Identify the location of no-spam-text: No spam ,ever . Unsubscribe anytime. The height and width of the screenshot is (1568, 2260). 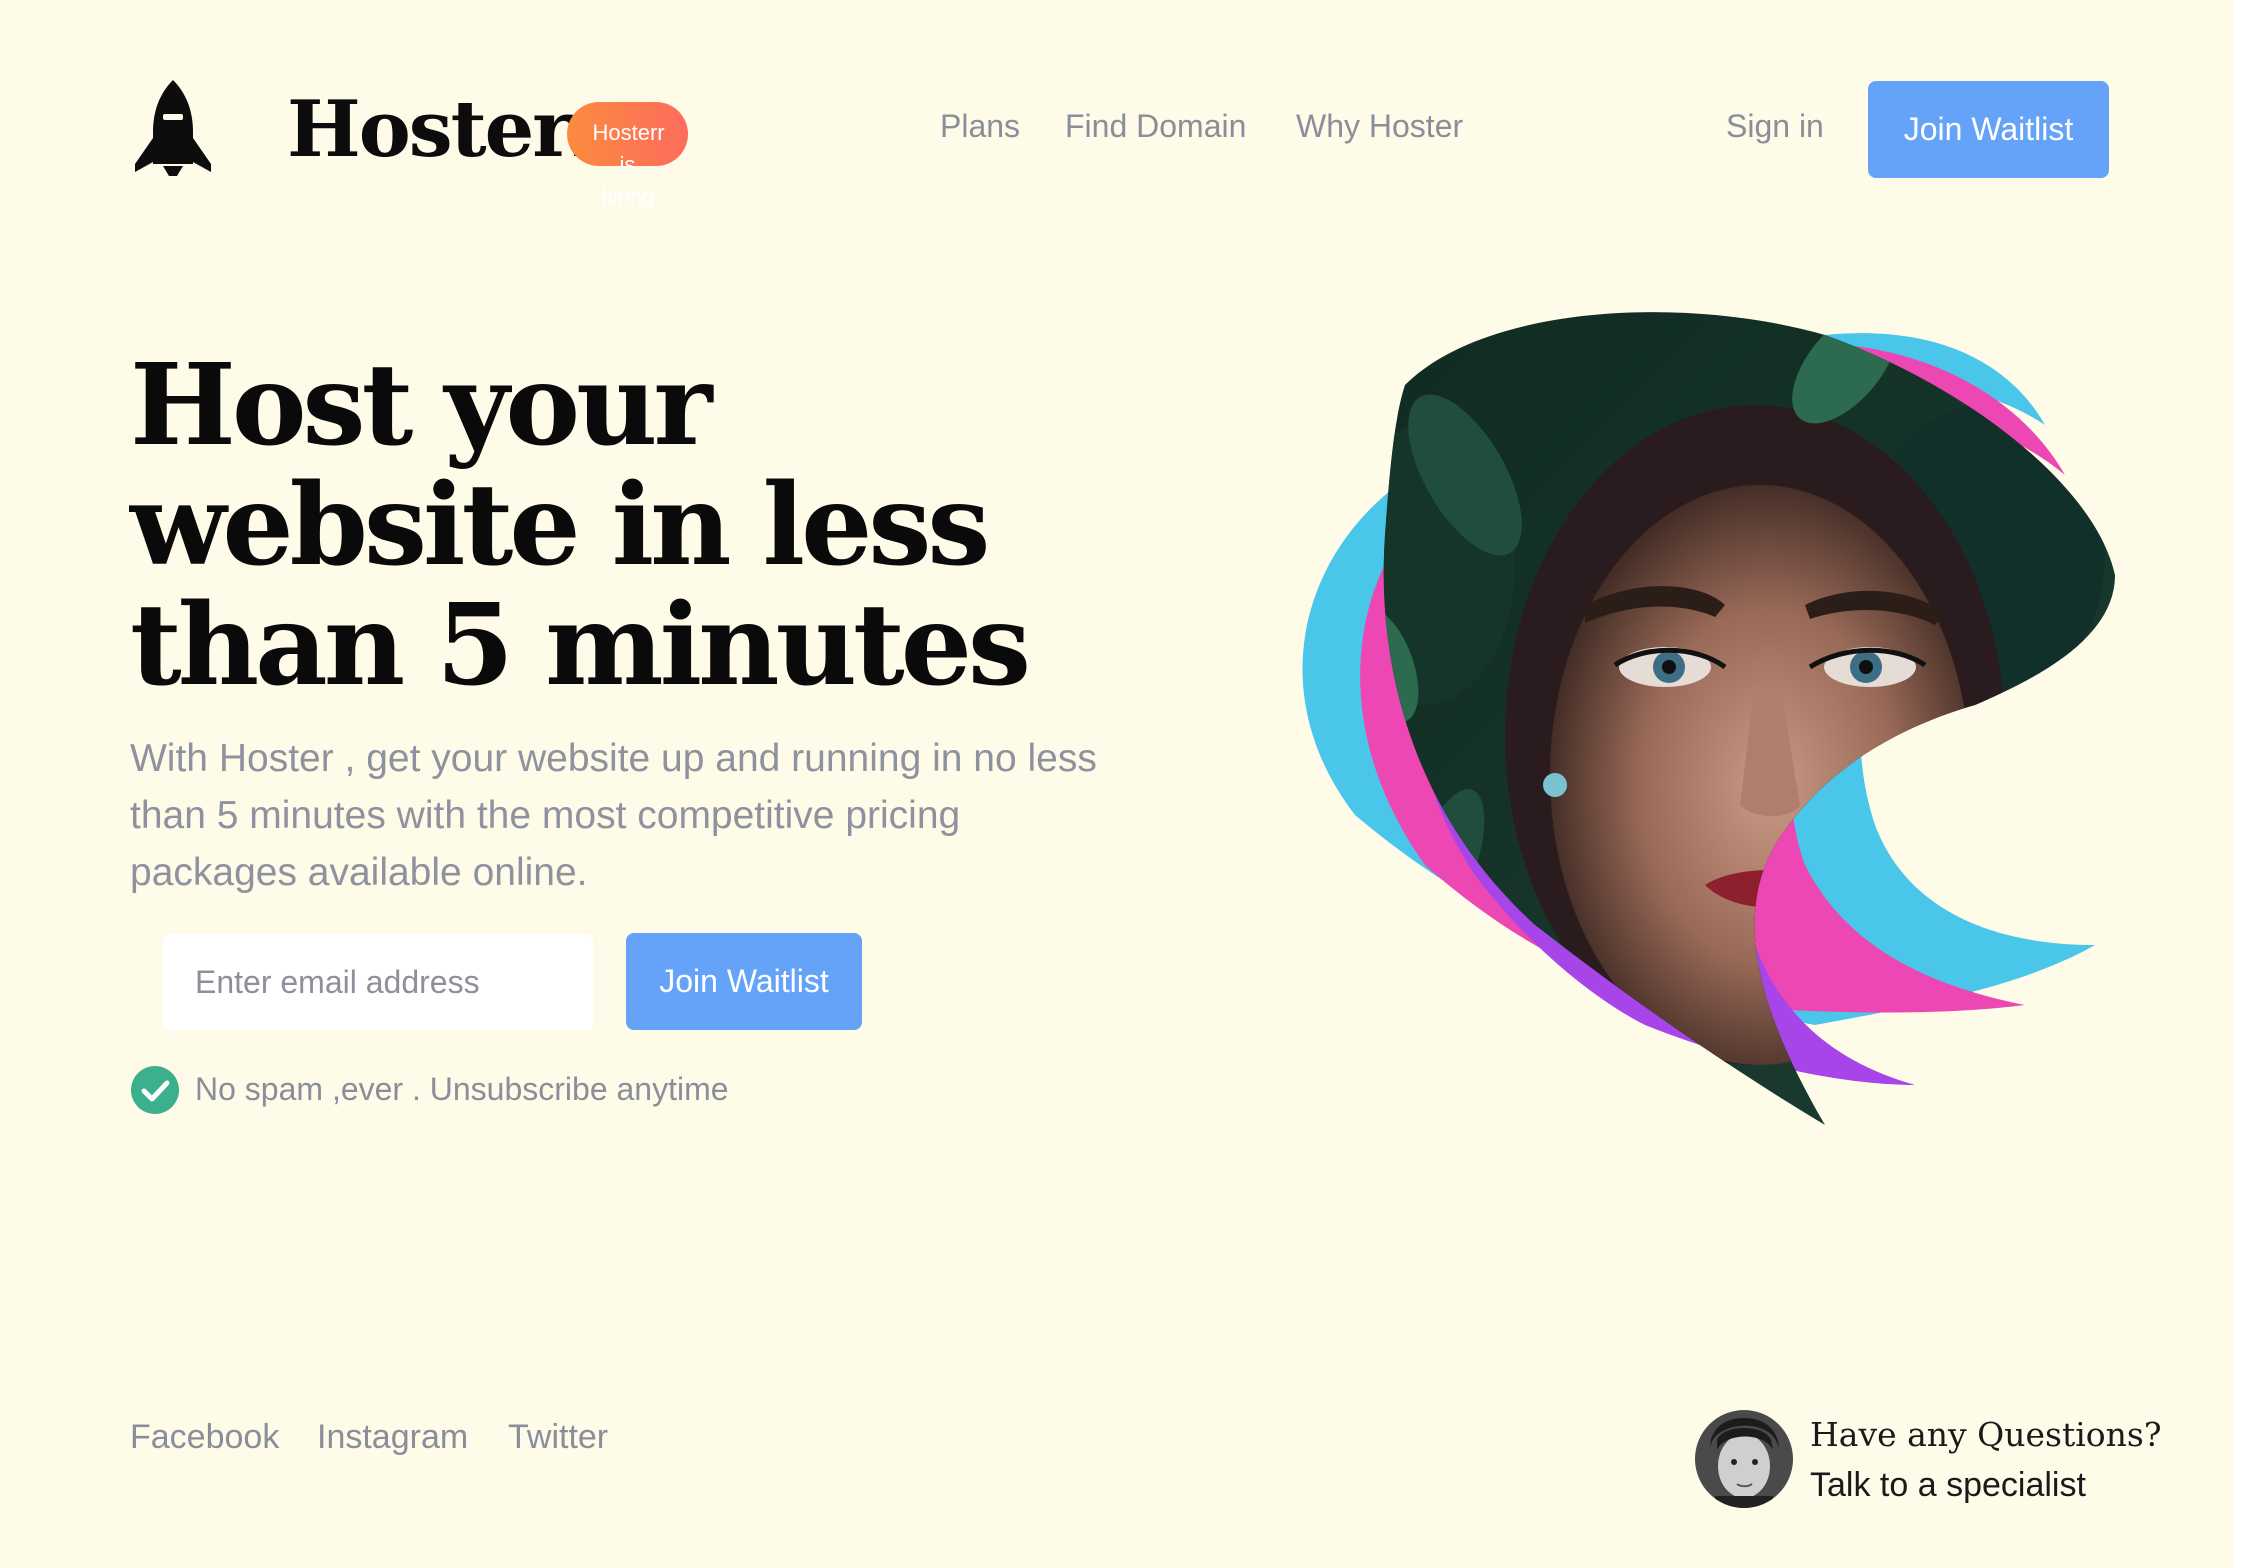
(462, 1089).